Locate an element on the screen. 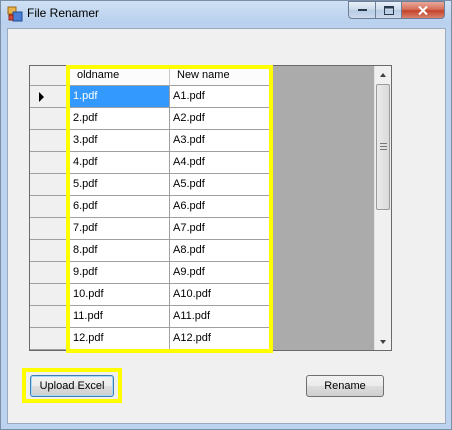  scroll-thumb is located at coordinates (383, 147).